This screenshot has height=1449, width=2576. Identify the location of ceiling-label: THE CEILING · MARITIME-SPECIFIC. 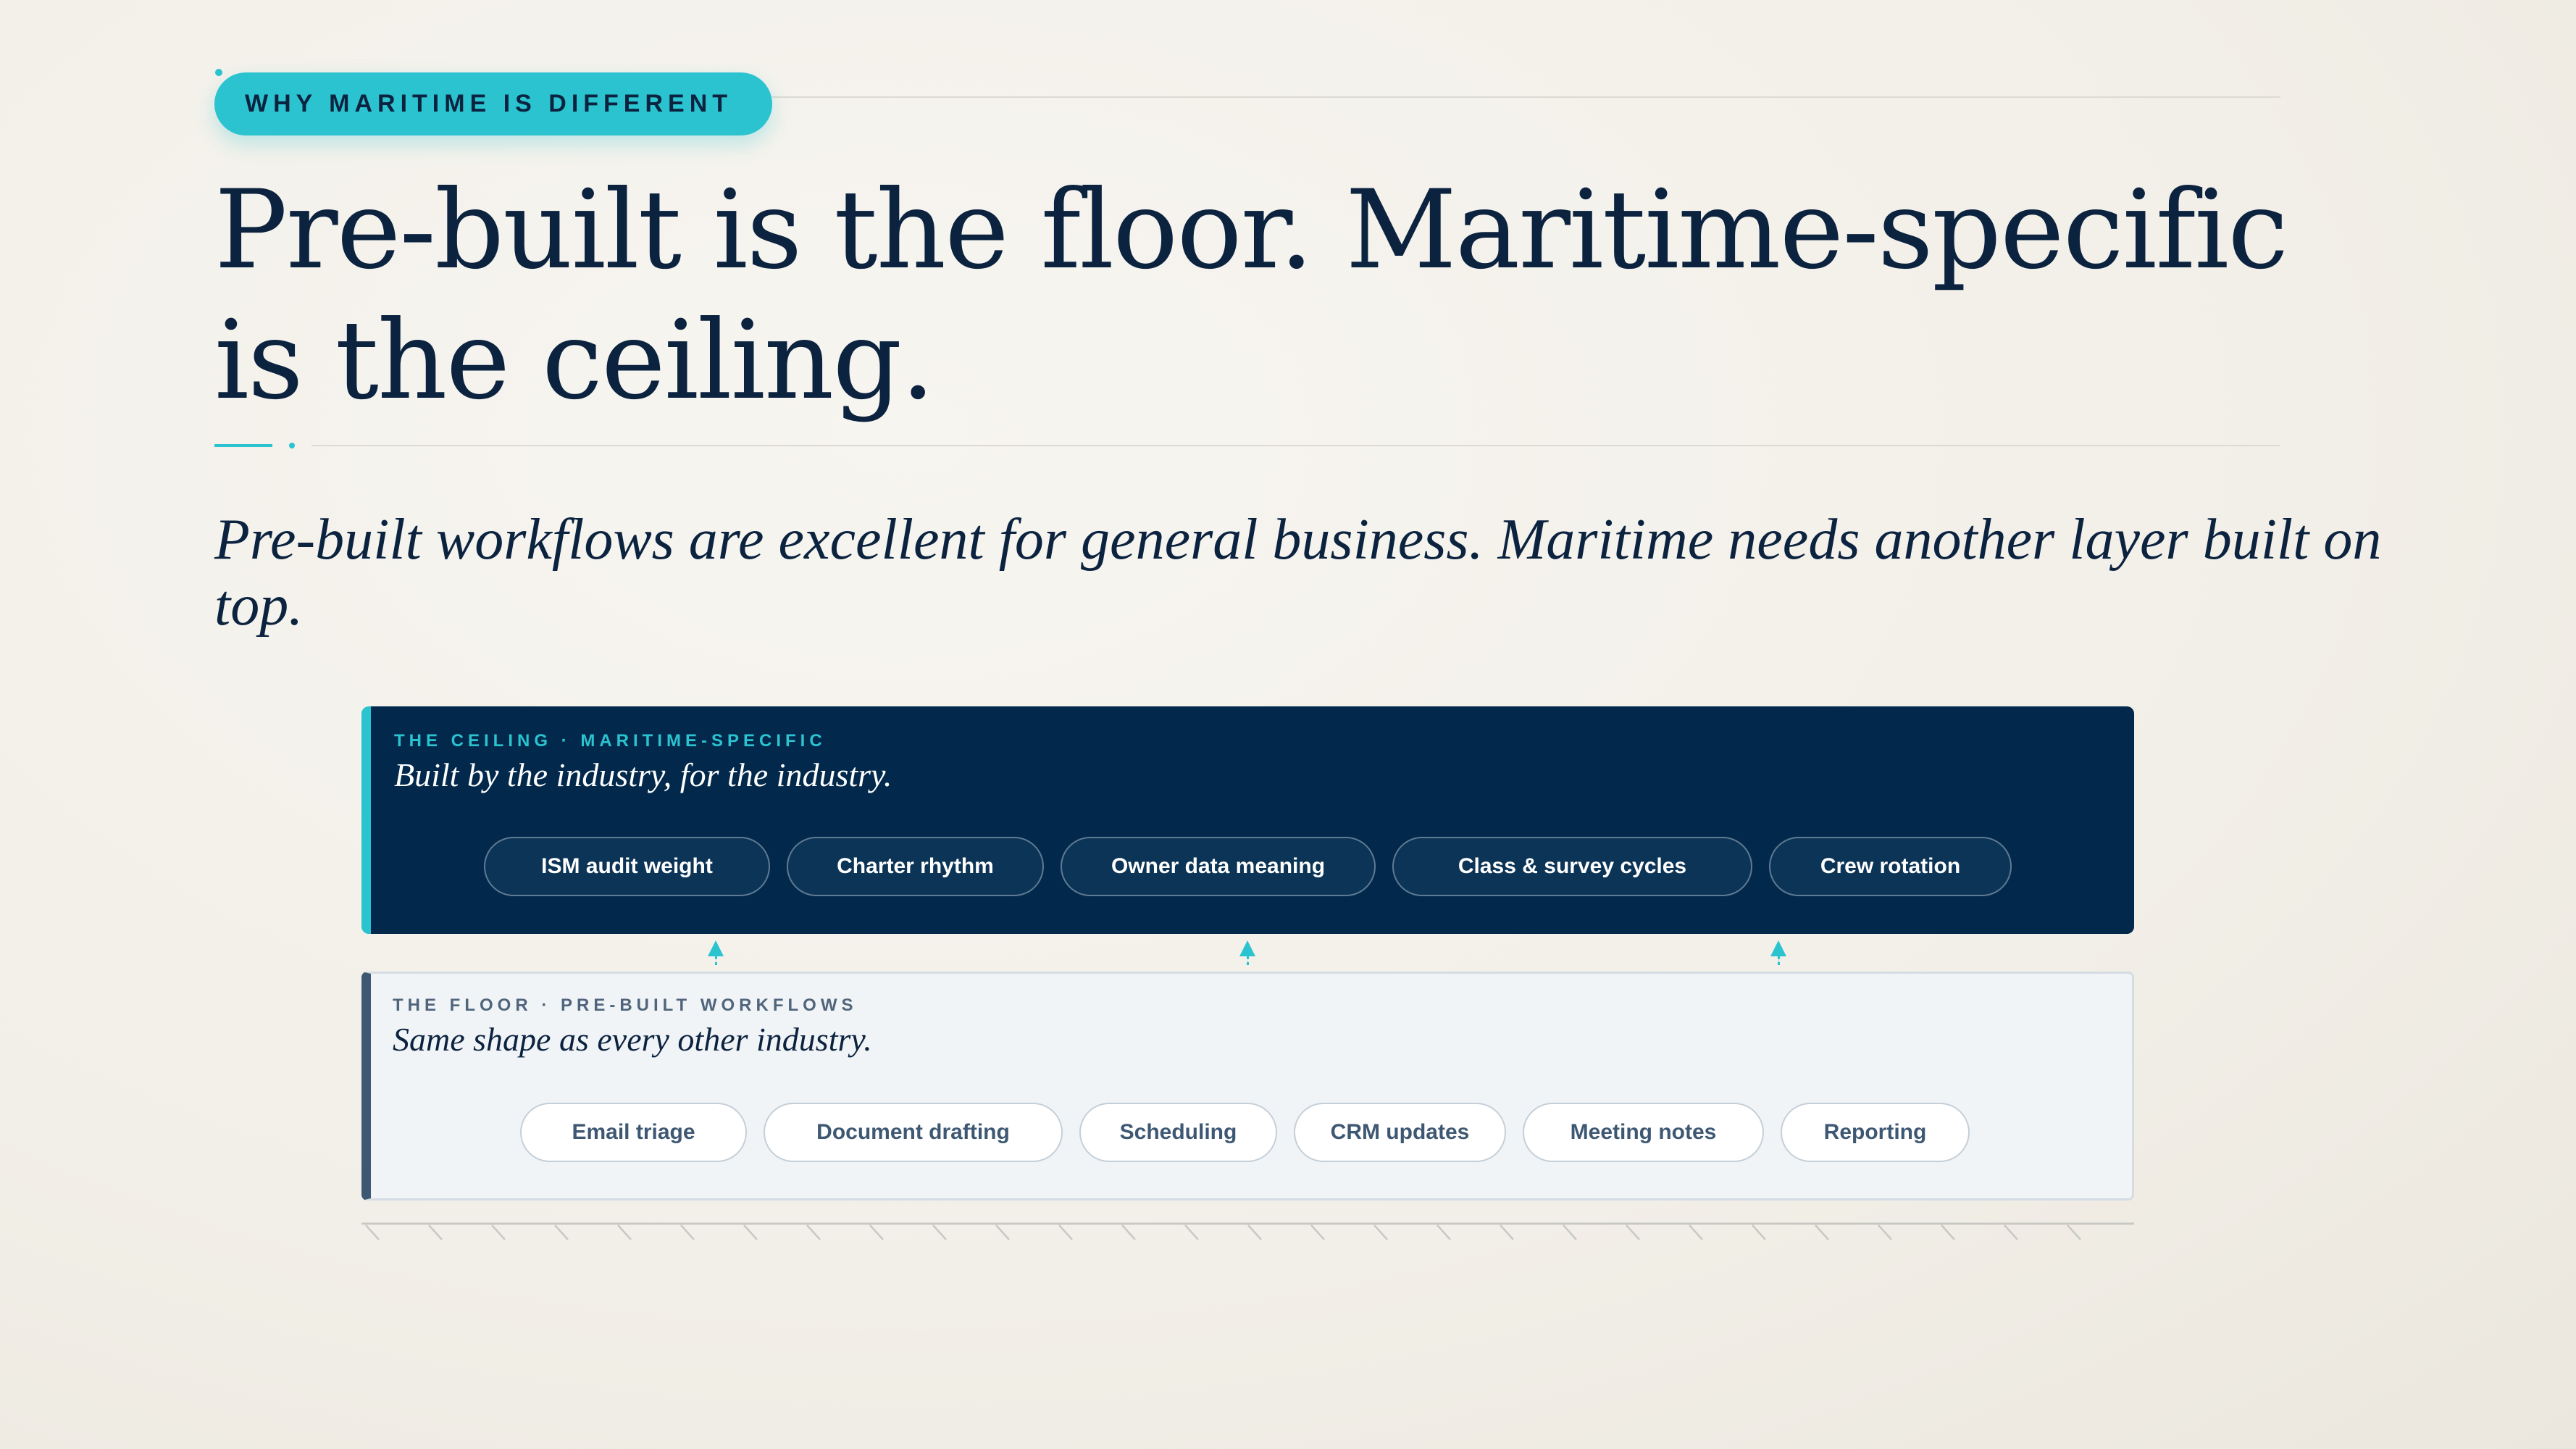
(610, 741).